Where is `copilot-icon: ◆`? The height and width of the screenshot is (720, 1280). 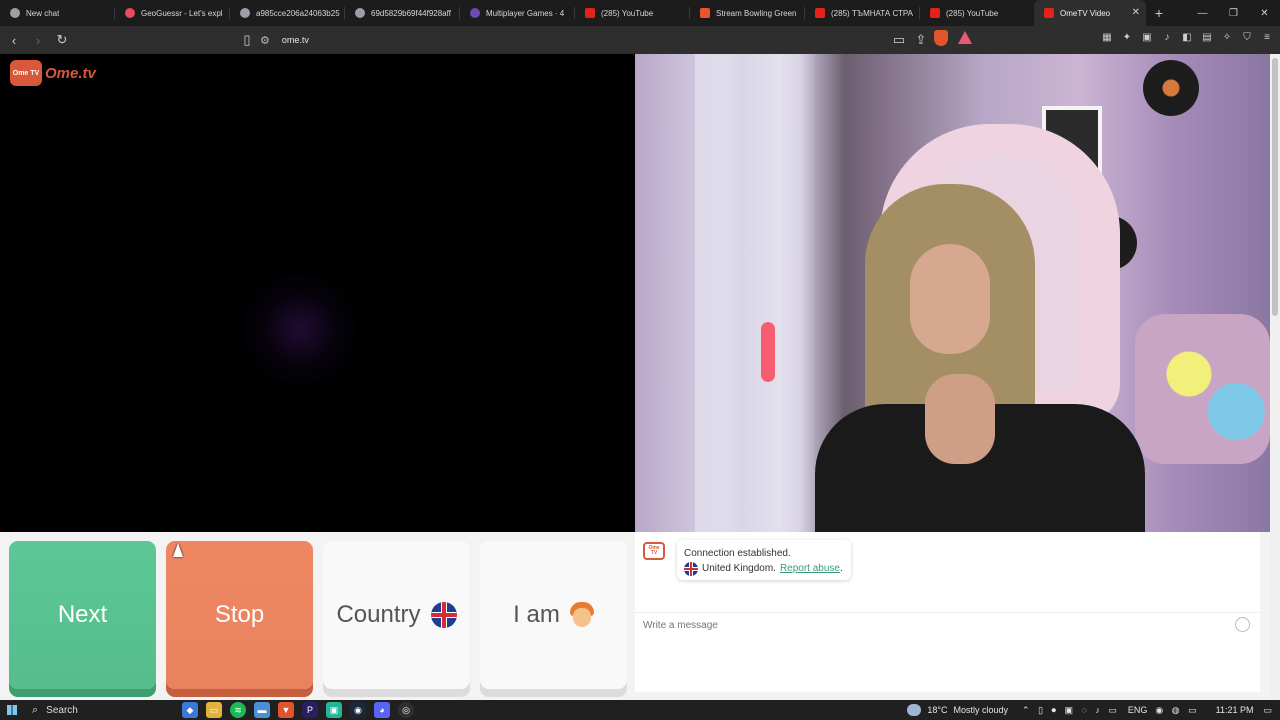 copilot-icon: ◆ is located at coordinates (190, 710).